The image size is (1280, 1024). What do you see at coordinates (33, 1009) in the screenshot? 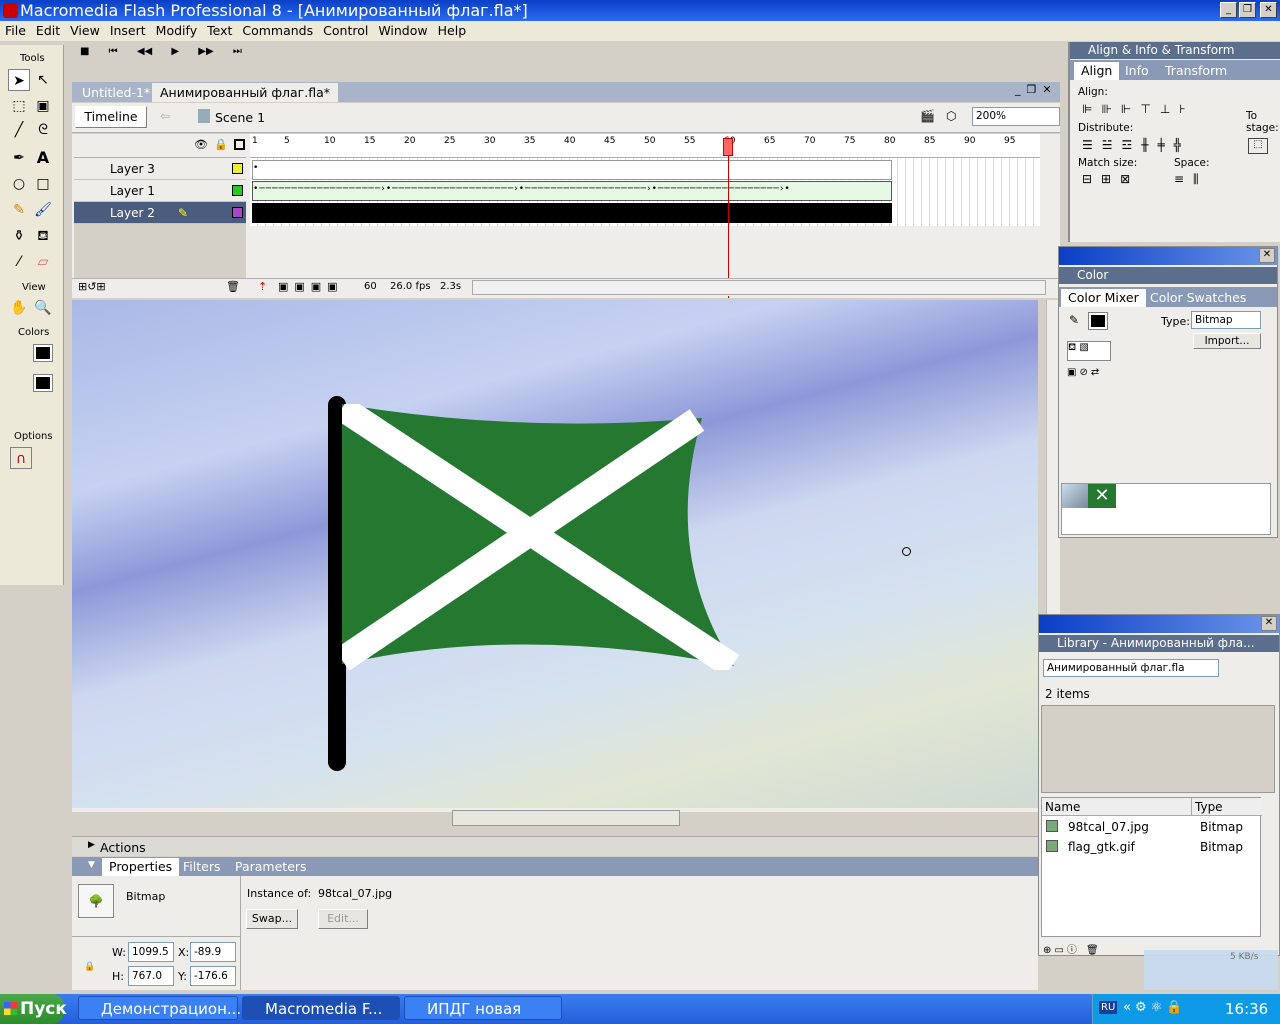
I see `start-button: Пуск` at bounding box center [33, 1009].